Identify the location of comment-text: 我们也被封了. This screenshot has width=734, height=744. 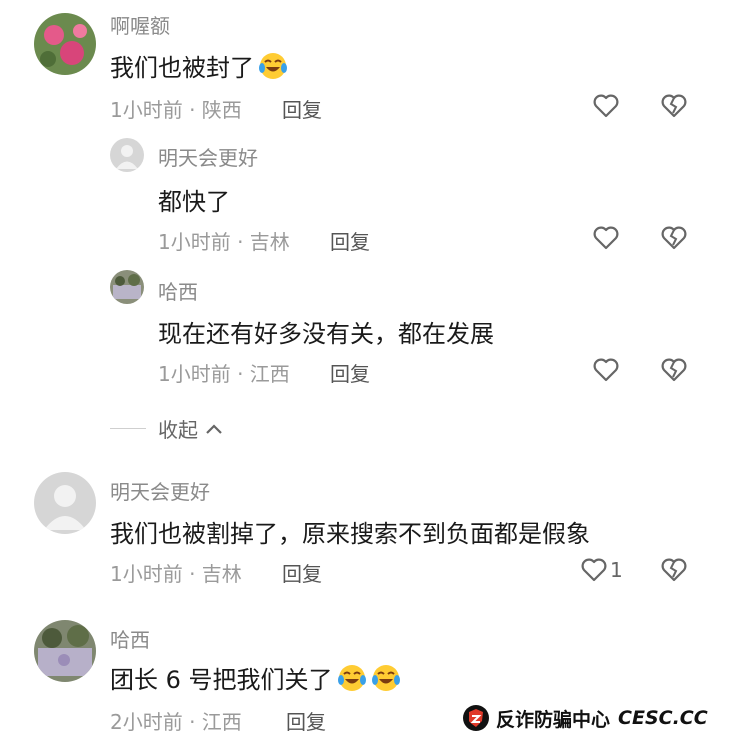
(199, 65).